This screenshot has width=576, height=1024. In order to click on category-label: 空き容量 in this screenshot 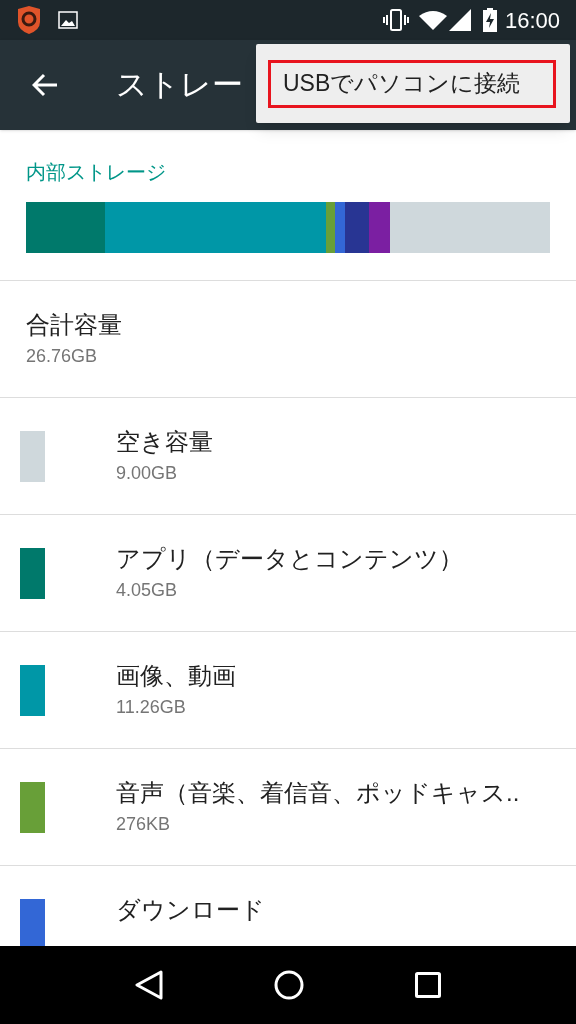, I will do `click(164, 442)`.